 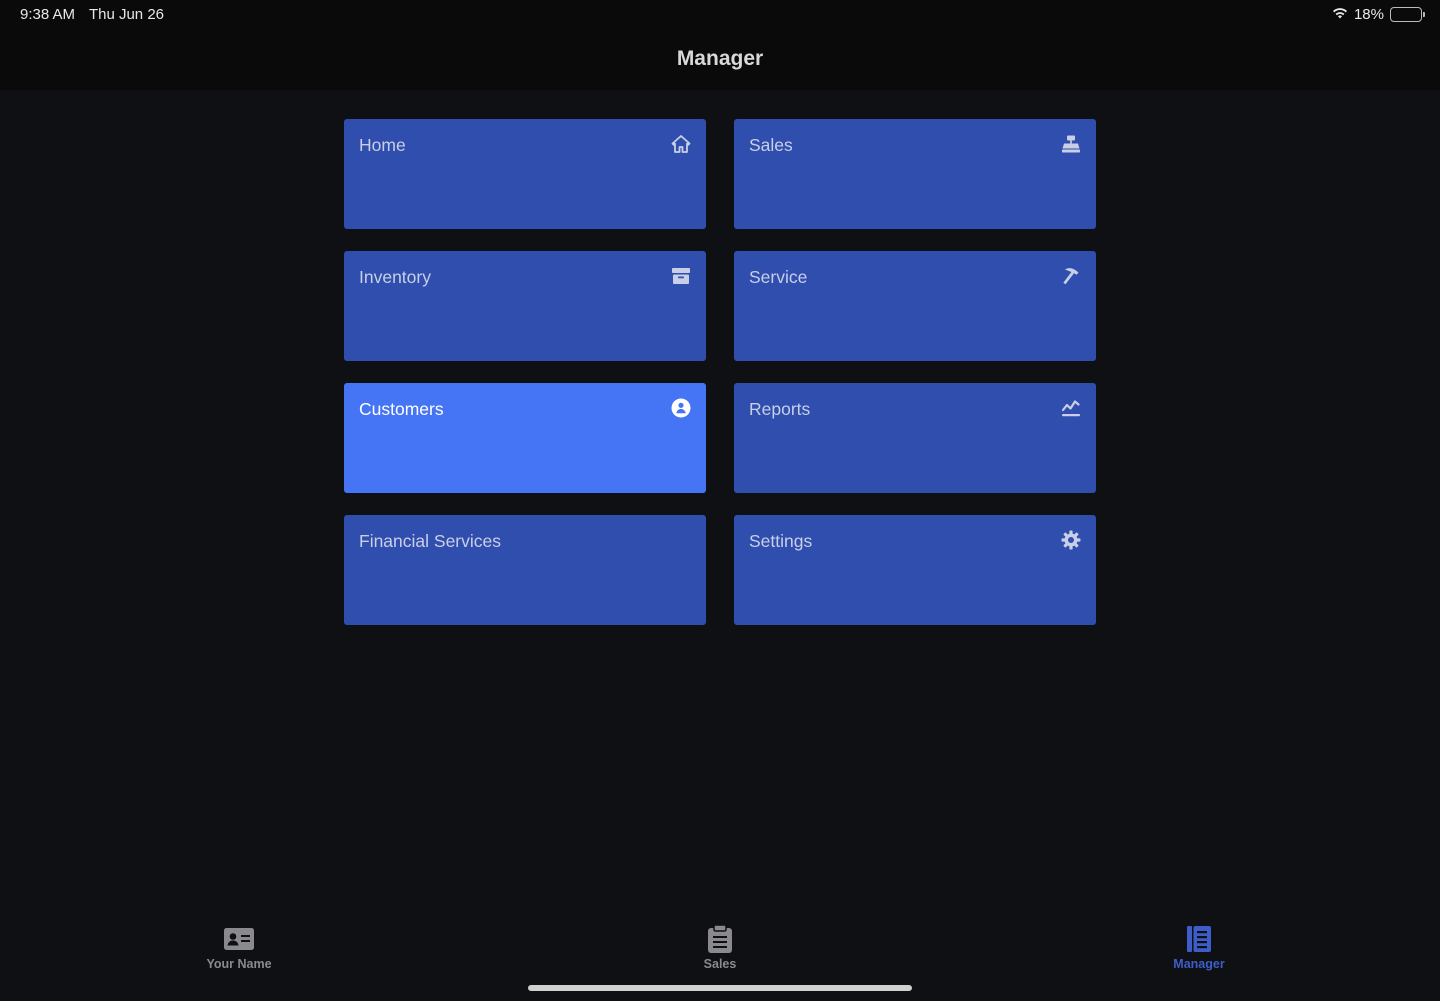 What do you see at coordinates (915, 174) in the screenshot?
I see `tile-sales: Sales` at bounding box center [915, 174].